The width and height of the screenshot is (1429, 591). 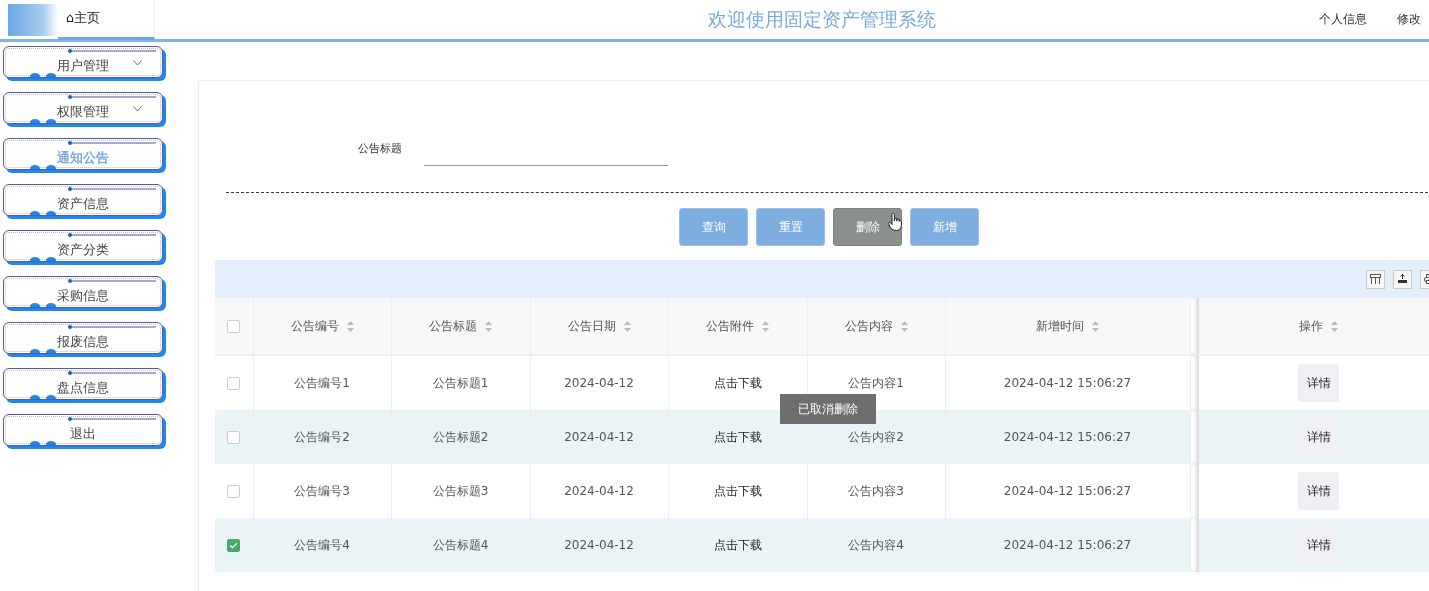 What do you see at coordinates (234, 326) in the screenshot?
I see `select-all-checkbox` at bounding box center [234, 326].